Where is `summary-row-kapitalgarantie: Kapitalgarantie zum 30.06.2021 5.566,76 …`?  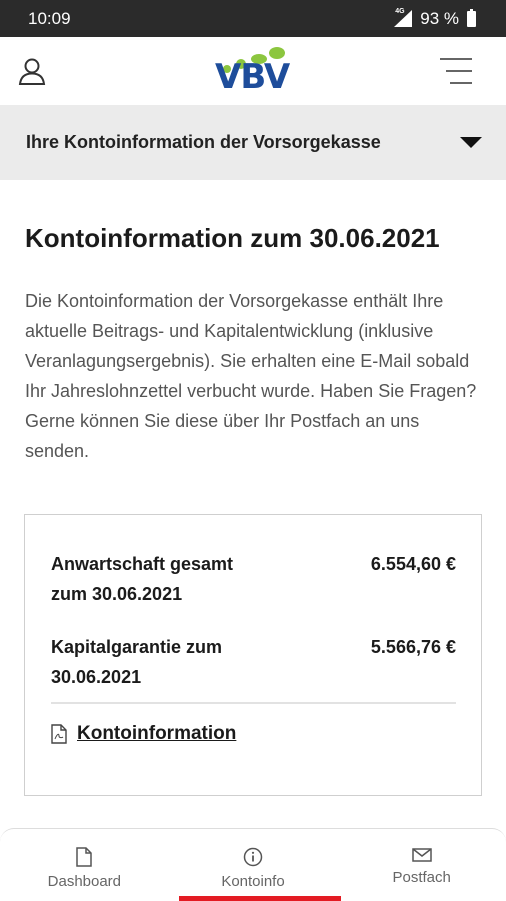 summary-row-kapitalgarantie: Kapitalgarantie zum 30.06.2021 5.566,76 … is located at coordinates (253, 662).